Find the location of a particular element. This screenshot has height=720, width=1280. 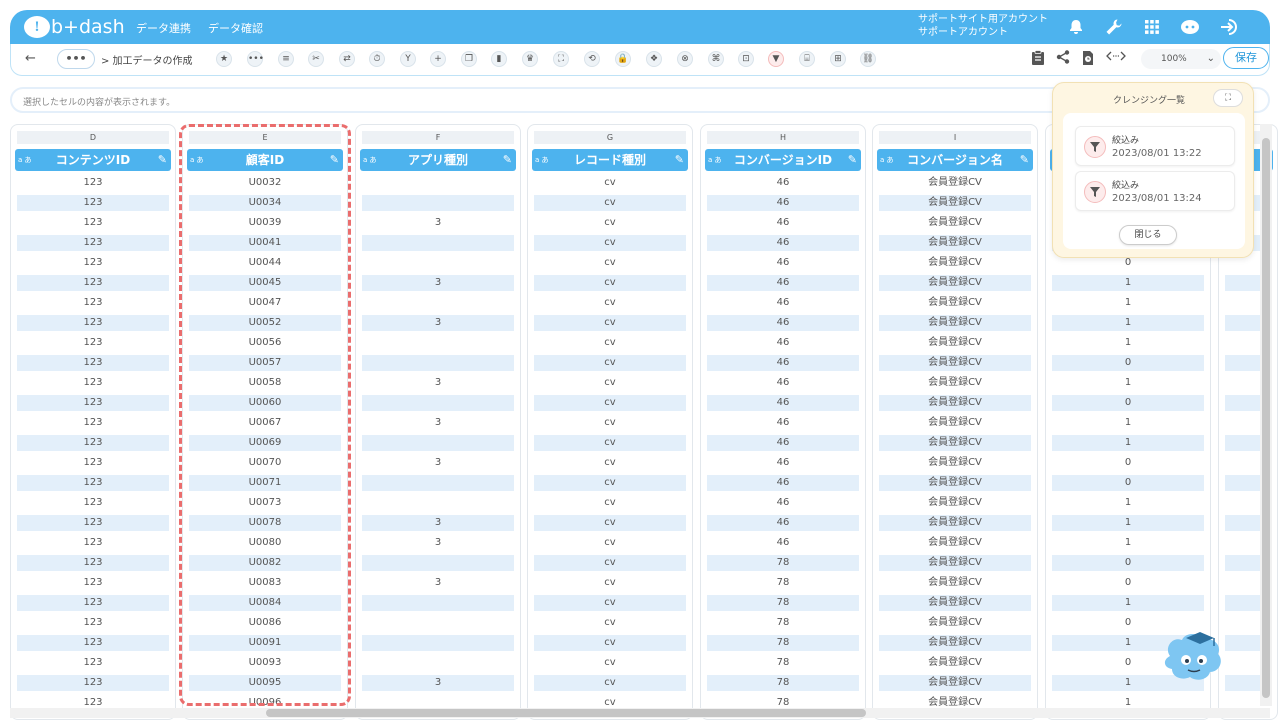

tool-refresh-icon: ⟲ is located at coordinates (592, 59).